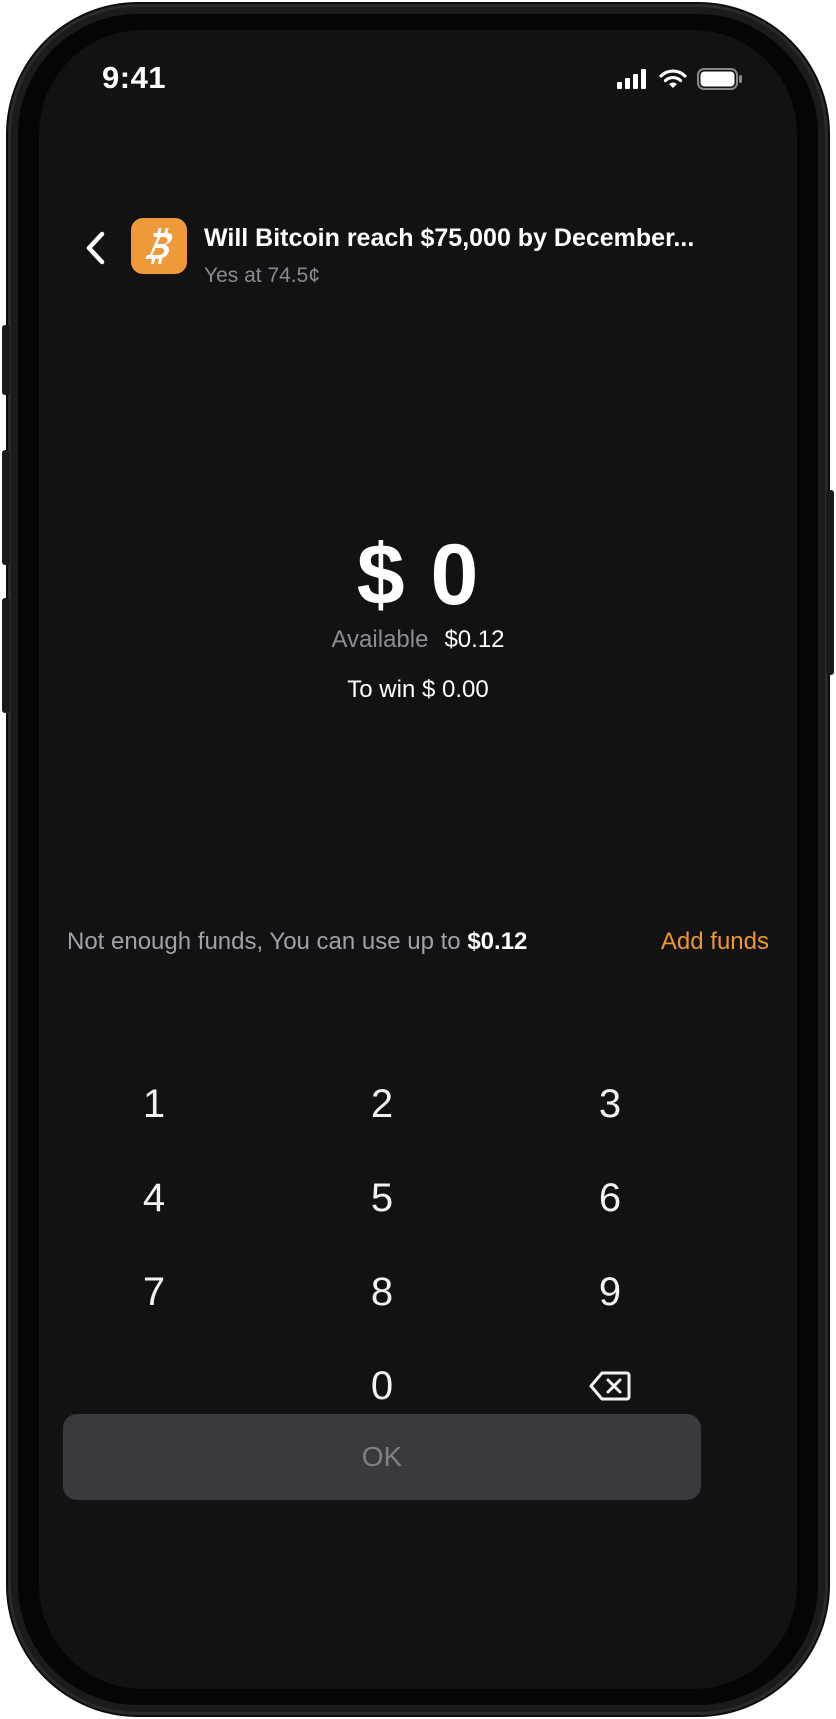  Describe the element at coordinates (154, 1198) in the screenshot. I see `key-4: 4` at that location.